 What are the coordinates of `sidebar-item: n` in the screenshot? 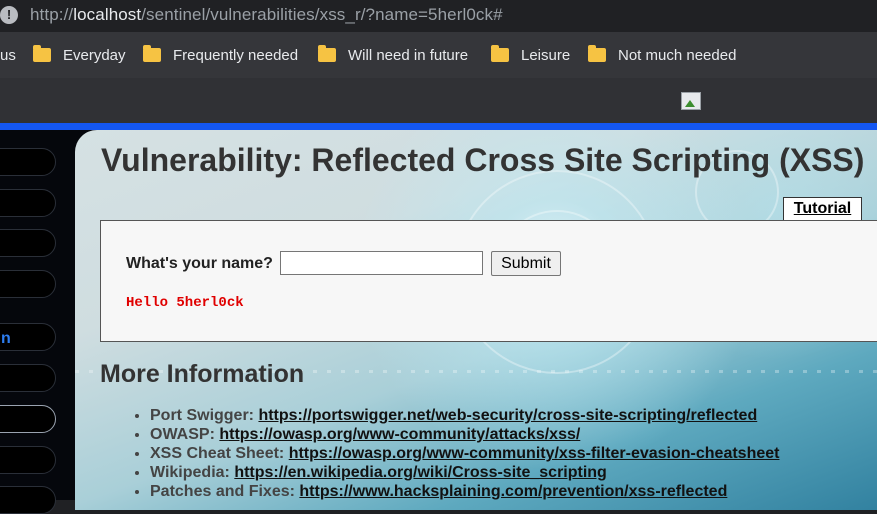 It's located at (28, 337).